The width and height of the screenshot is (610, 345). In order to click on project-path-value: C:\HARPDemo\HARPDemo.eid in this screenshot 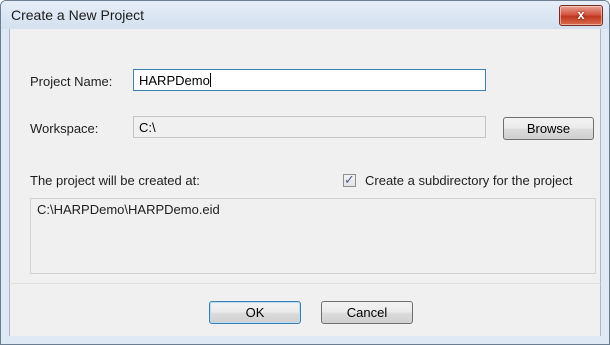, I will do `click(128, 209)`.